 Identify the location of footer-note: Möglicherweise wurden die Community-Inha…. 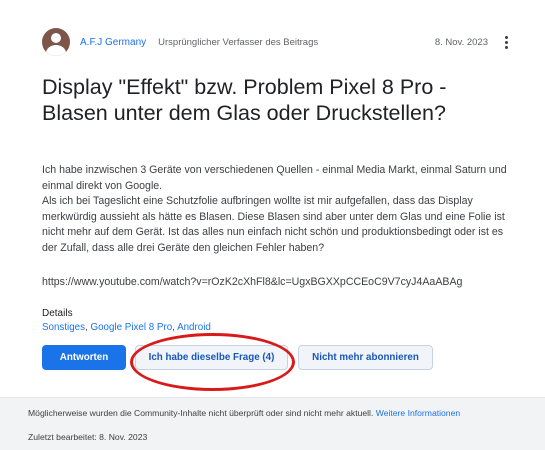
(244, 413).